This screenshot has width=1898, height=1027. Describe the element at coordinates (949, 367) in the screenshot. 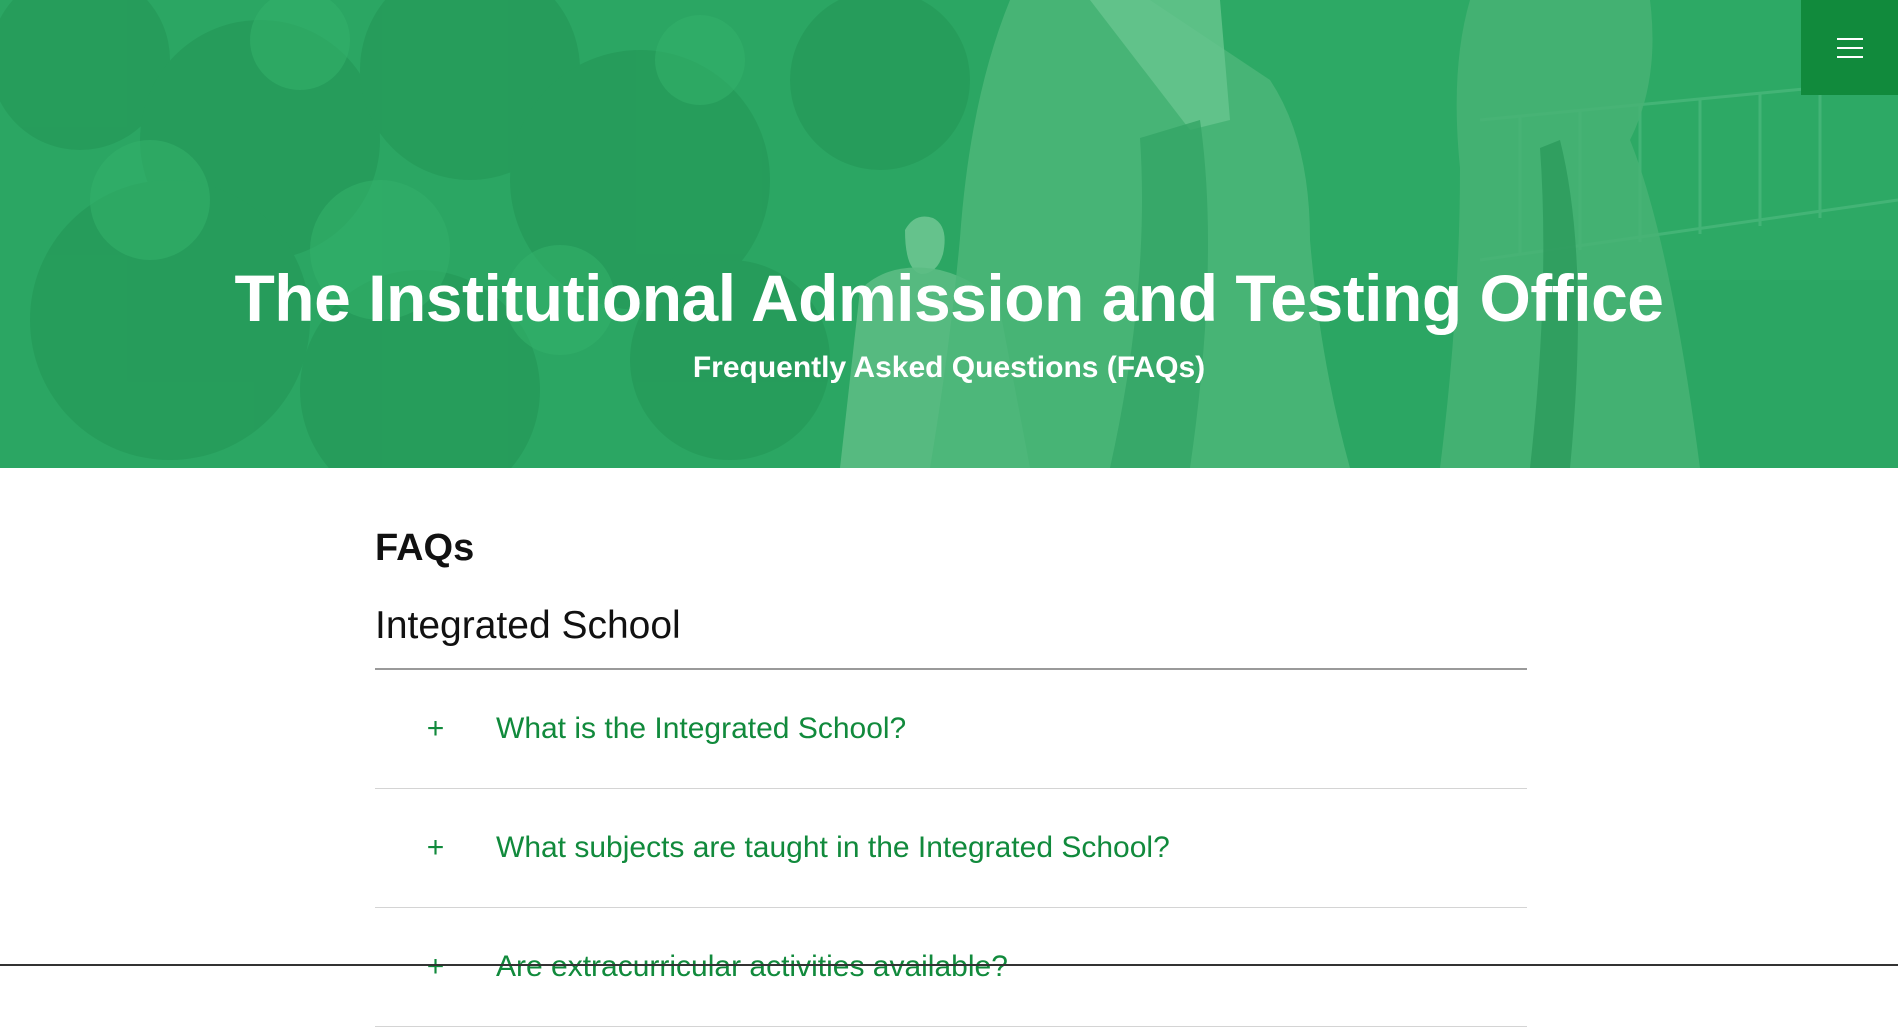

I see `page-subtitle: Frequently Asked Questions (FAQs)` at that location.